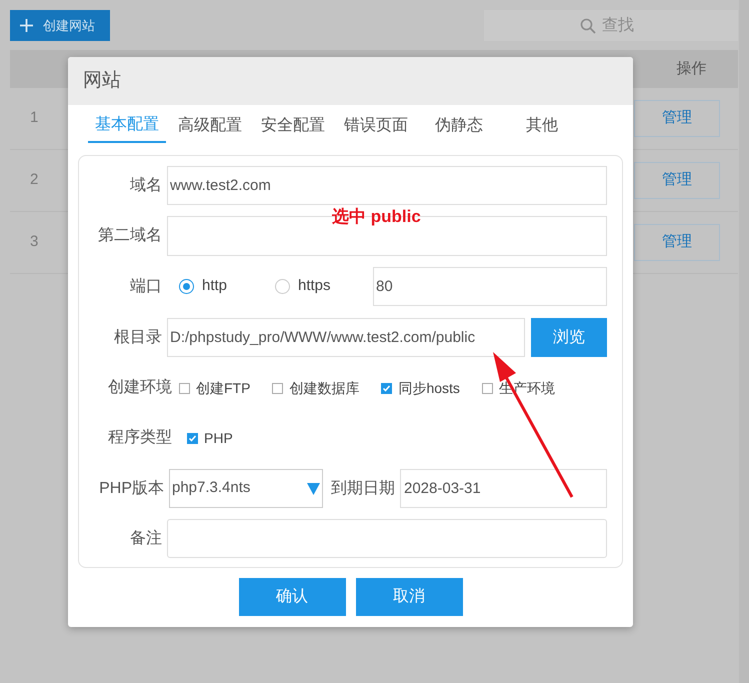 This screenshot has height=683, width=749. I want to click on tab: 安全配置, so click(293, 125).